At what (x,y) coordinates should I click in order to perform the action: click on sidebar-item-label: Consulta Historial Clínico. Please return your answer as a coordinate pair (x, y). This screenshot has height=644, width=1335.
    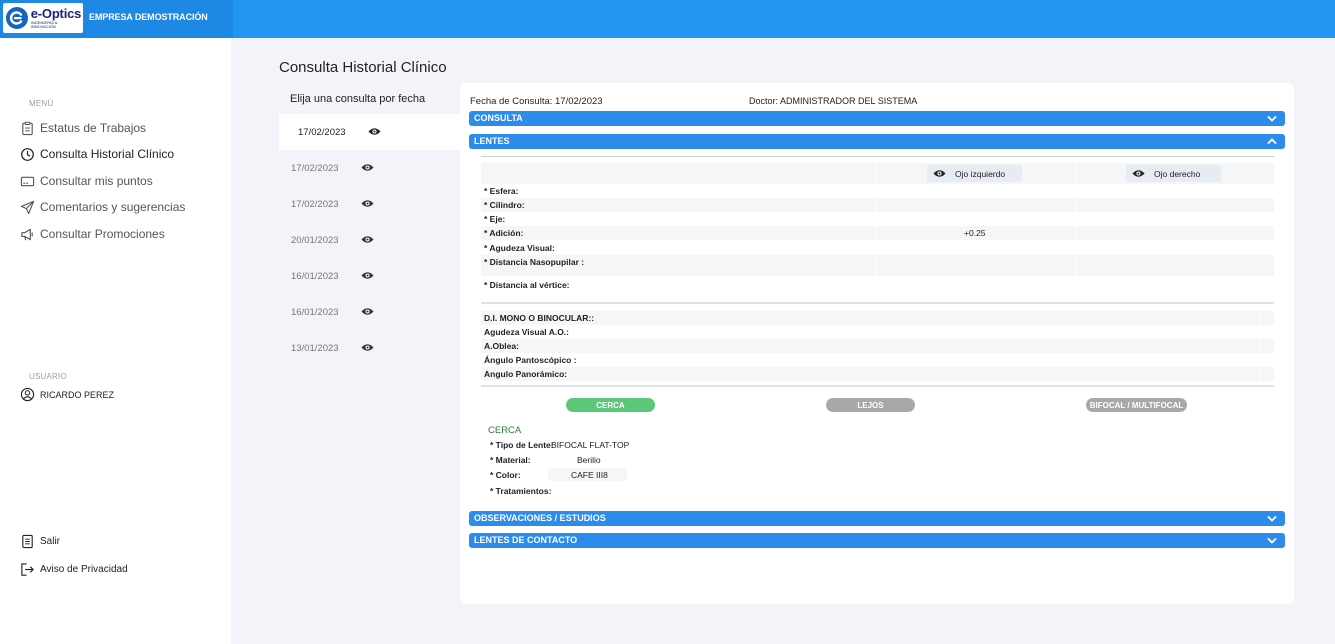
    Looking at the image, I should click on (107, 154).